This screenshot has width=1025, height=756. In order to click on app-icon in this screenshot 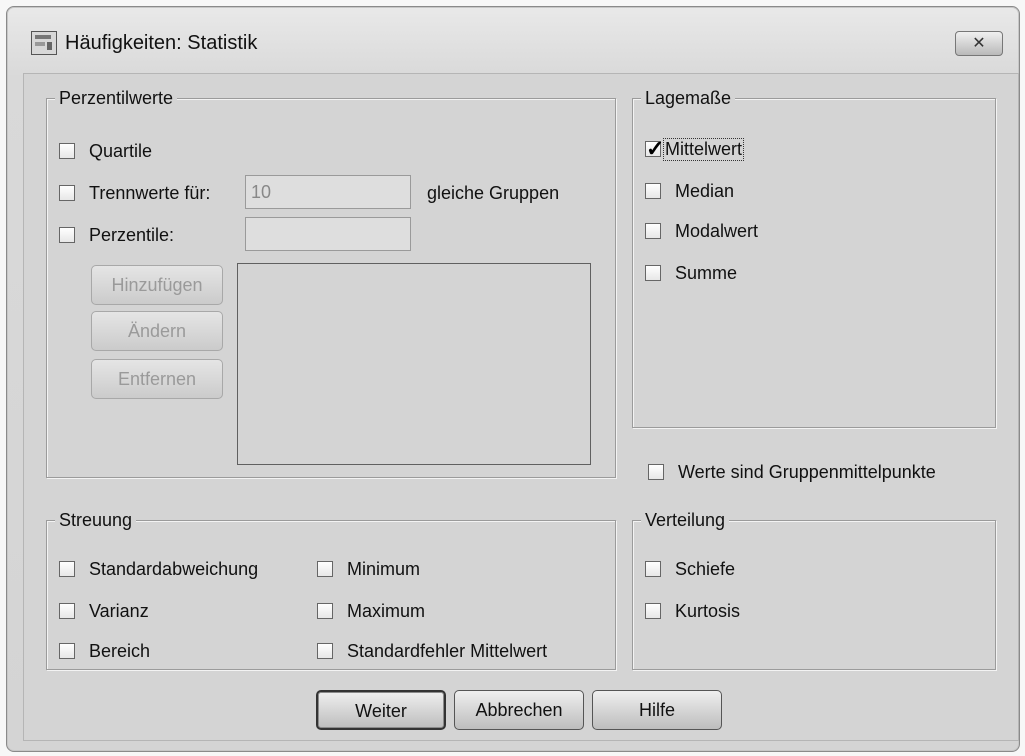, I will do `click(44, 43)`.